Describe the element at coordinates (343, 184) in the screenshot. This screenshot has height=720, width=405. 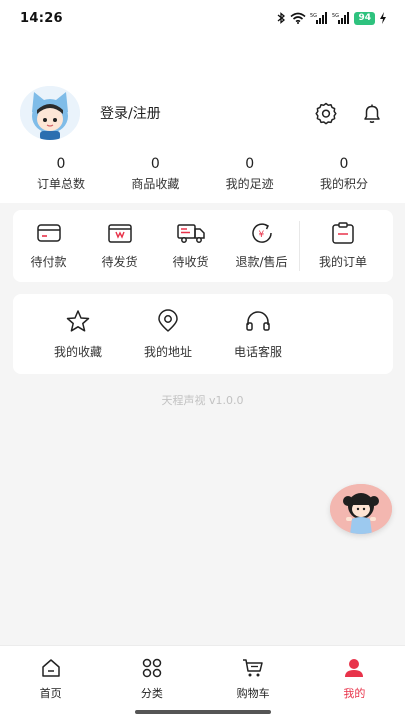
I see `stat-label: 我的积分` at that location.